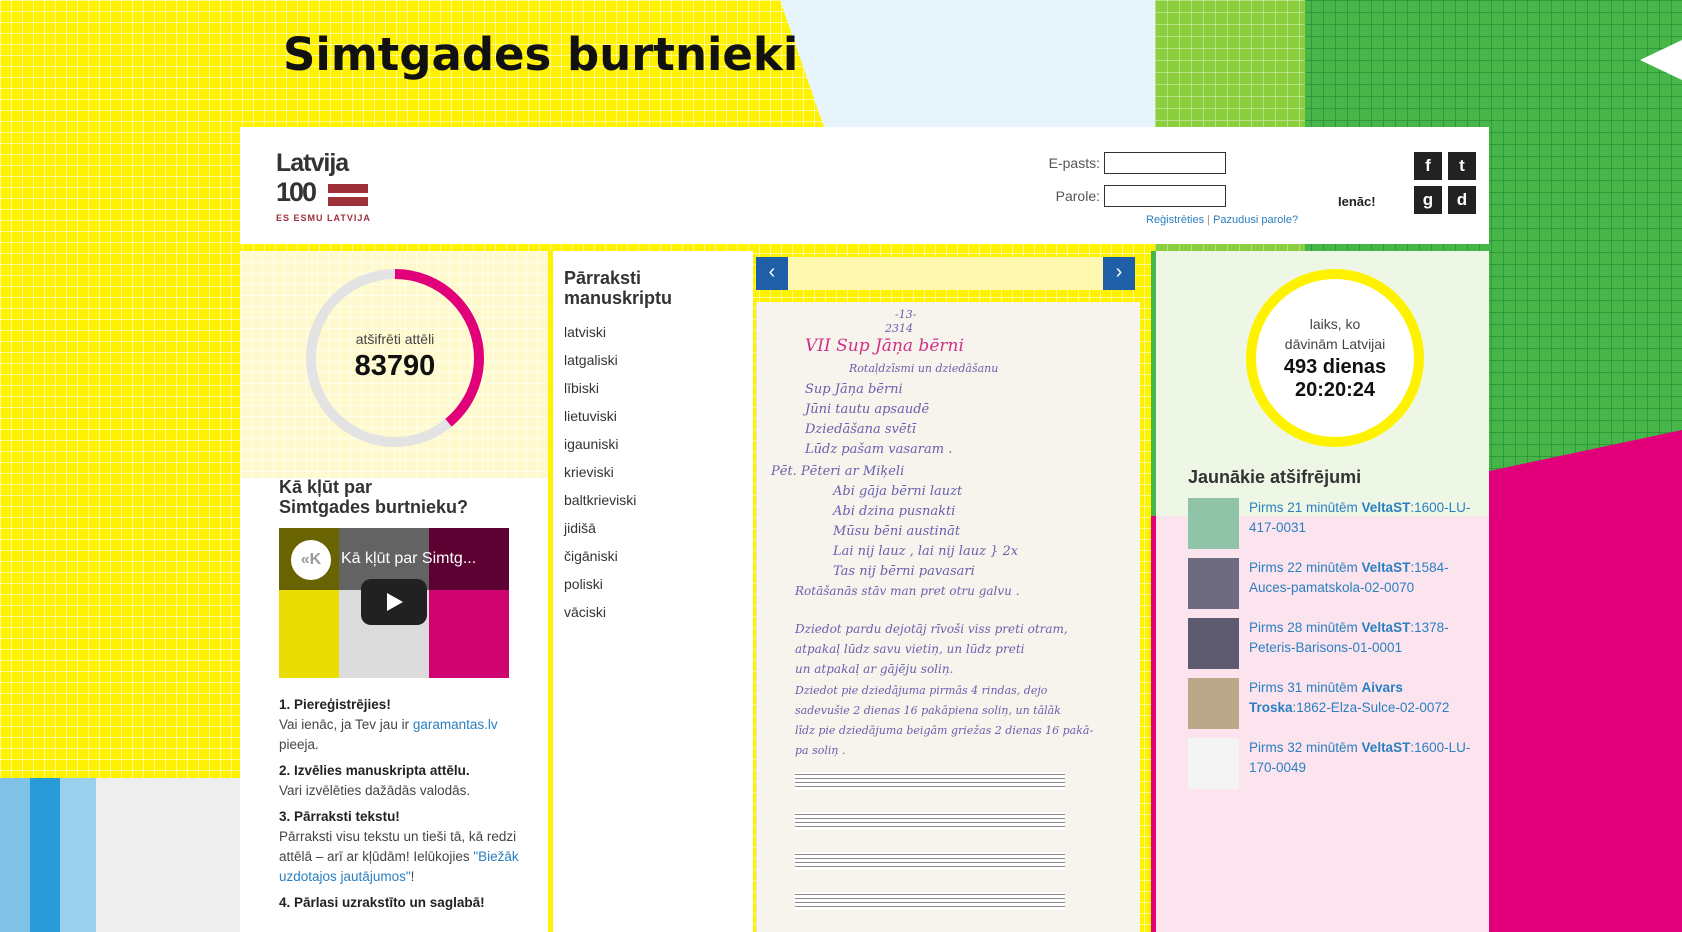 Image resolution: width=1682 pixels, height=932 pixels. What do you see at coordinates (894, 511) in the screenshot?
I see `manuscript-line: Abi dzina pusnakti` at bounding box center [894, 511].